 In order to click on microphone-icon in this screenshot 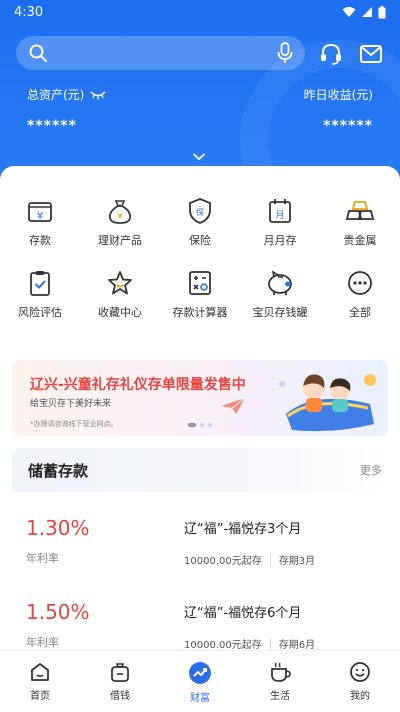, I will do `click(285, 53)`.